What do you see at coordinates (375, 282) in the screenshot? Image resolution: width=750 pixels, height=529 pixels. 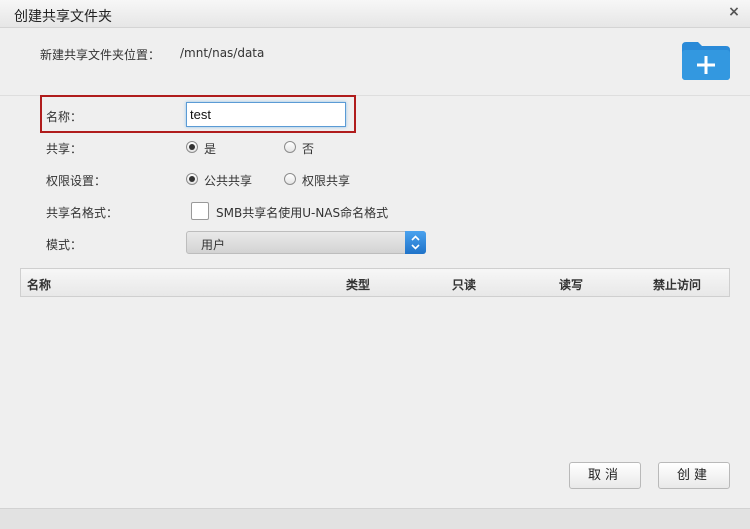 I see `permission-table-header: 名称 类型 只读 读写 禁止访问` at bounding box center [375, 282].